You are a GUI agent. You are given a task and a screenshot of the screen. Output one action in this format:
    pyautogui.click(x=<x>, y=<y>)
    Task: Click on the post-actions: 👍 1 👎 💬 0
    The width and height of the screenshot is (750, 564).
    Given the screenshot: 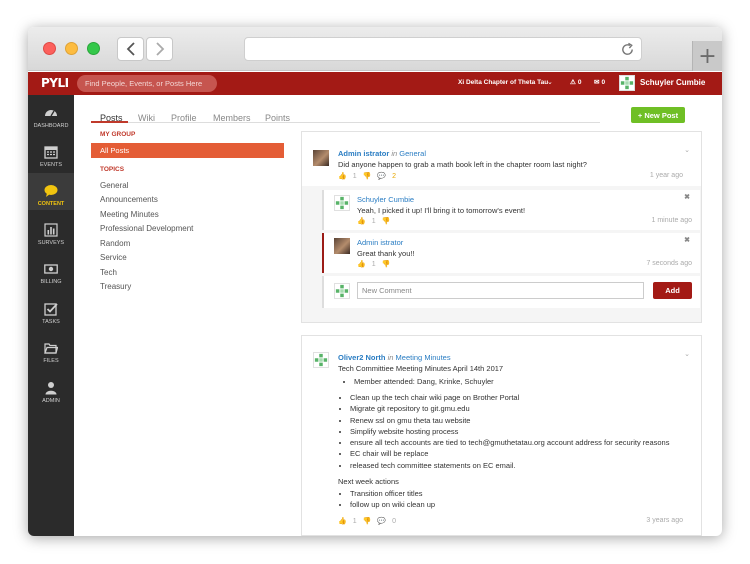 What is the action you would take?
    pyautogui.click(x=367, y=521)
    